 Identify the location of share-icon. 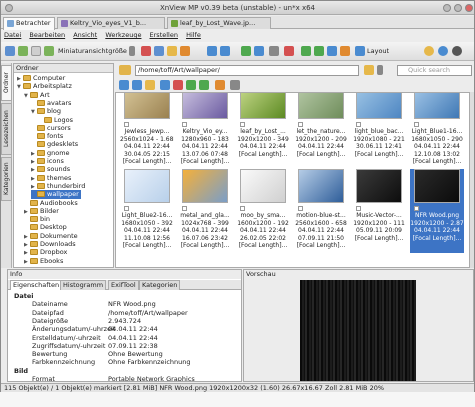
(319, 51).